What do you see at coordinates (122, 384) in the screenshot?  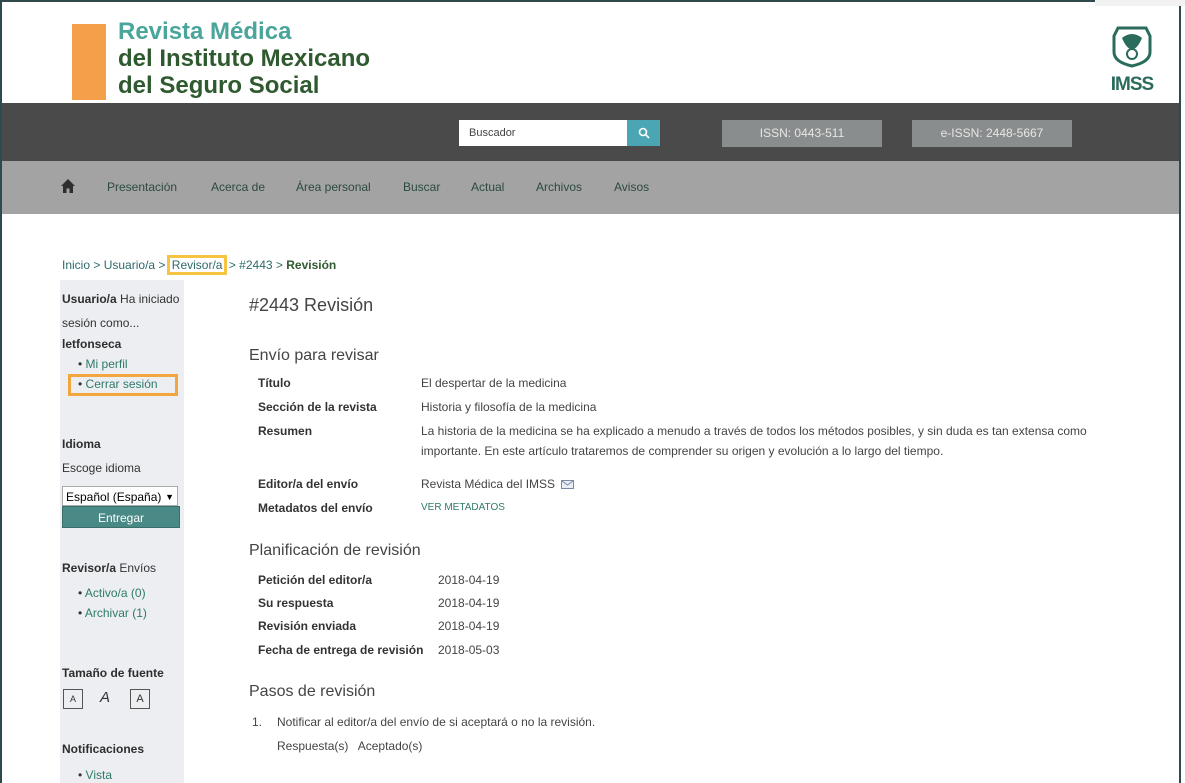 I see `cerrar-sesion-link: Cerrar sesión` at bounding box center [122, 384].